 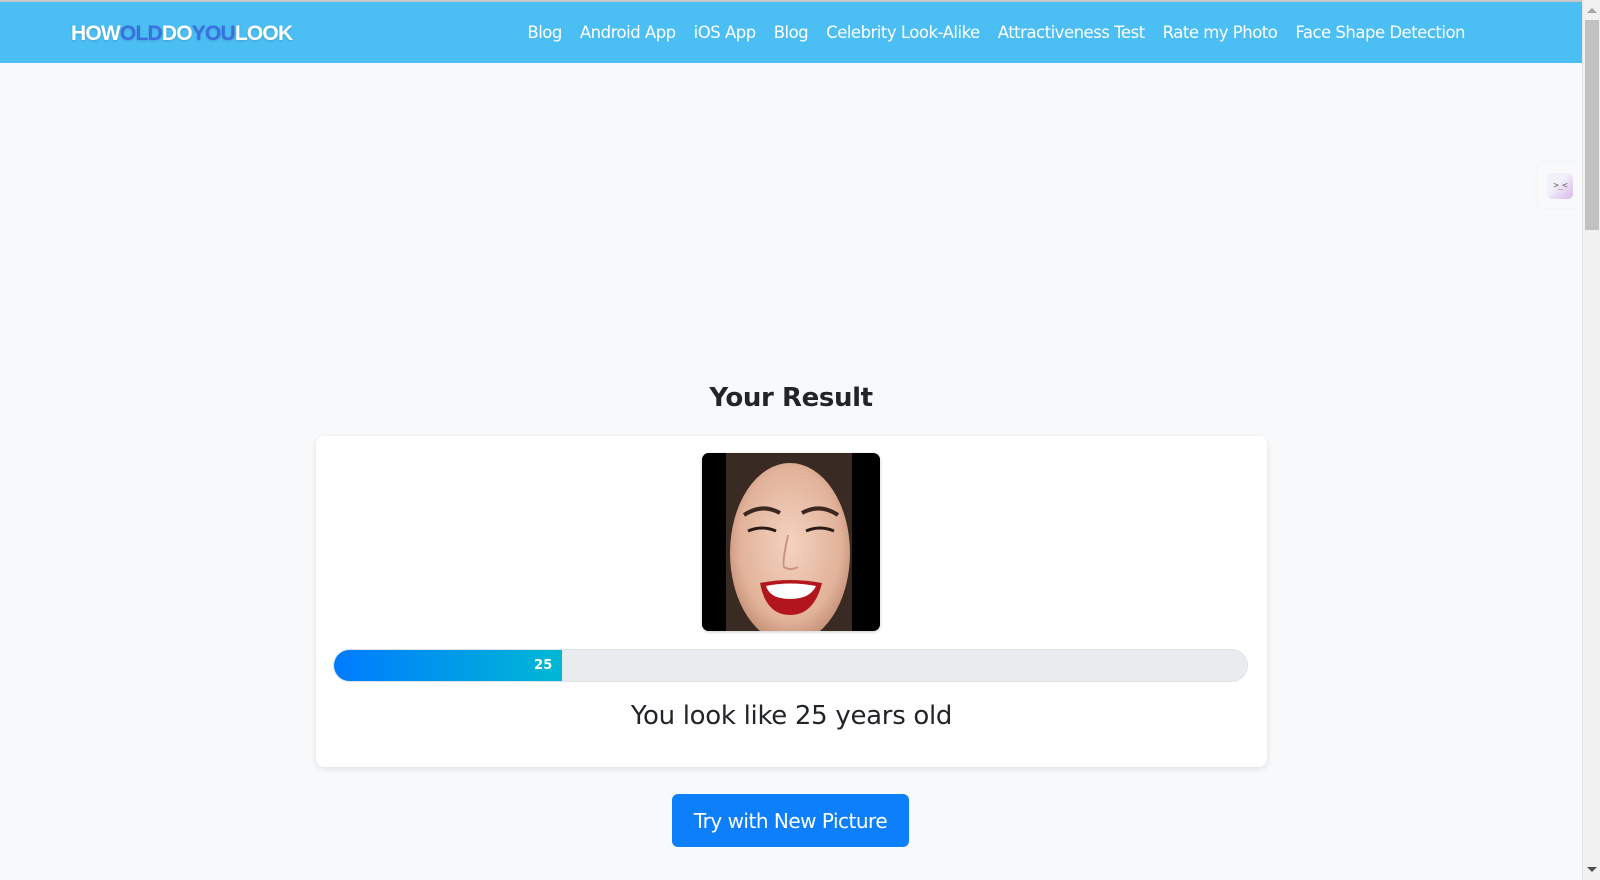 I want to click on nav-link-rate-my-photo: Rate my Photo, so click(x=1220, y=32).